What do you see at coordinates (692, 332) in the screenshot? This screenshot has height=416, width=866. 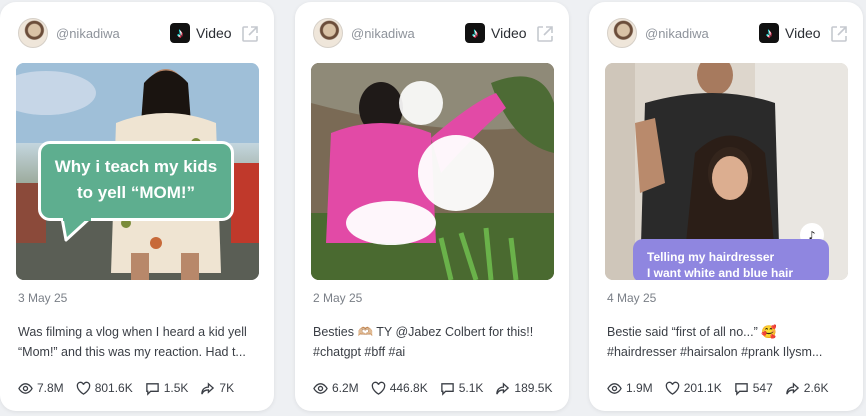 I see `caption-line: Bestie said “first of all no...” 🥰` at bounding box center [692, 332].